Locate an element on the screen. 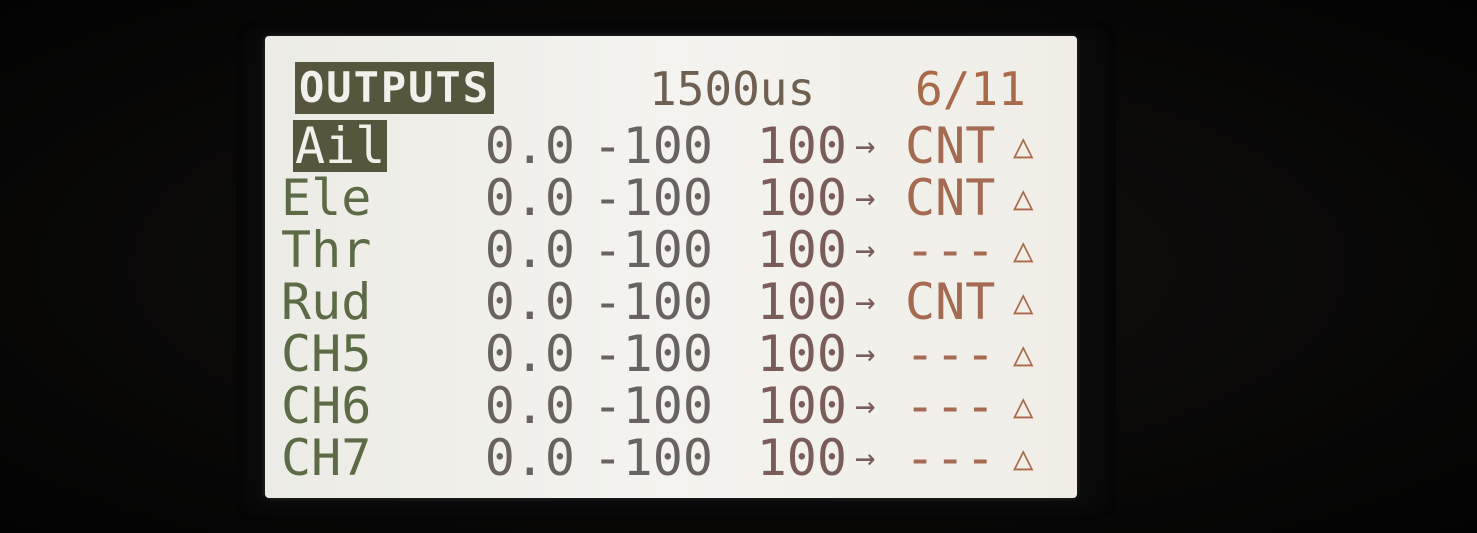 The height and width of the screenshot is (533, 1477). channel-row-4: CH5 0.0 -100 100 → --- △ is located at coordinates (671, 354).